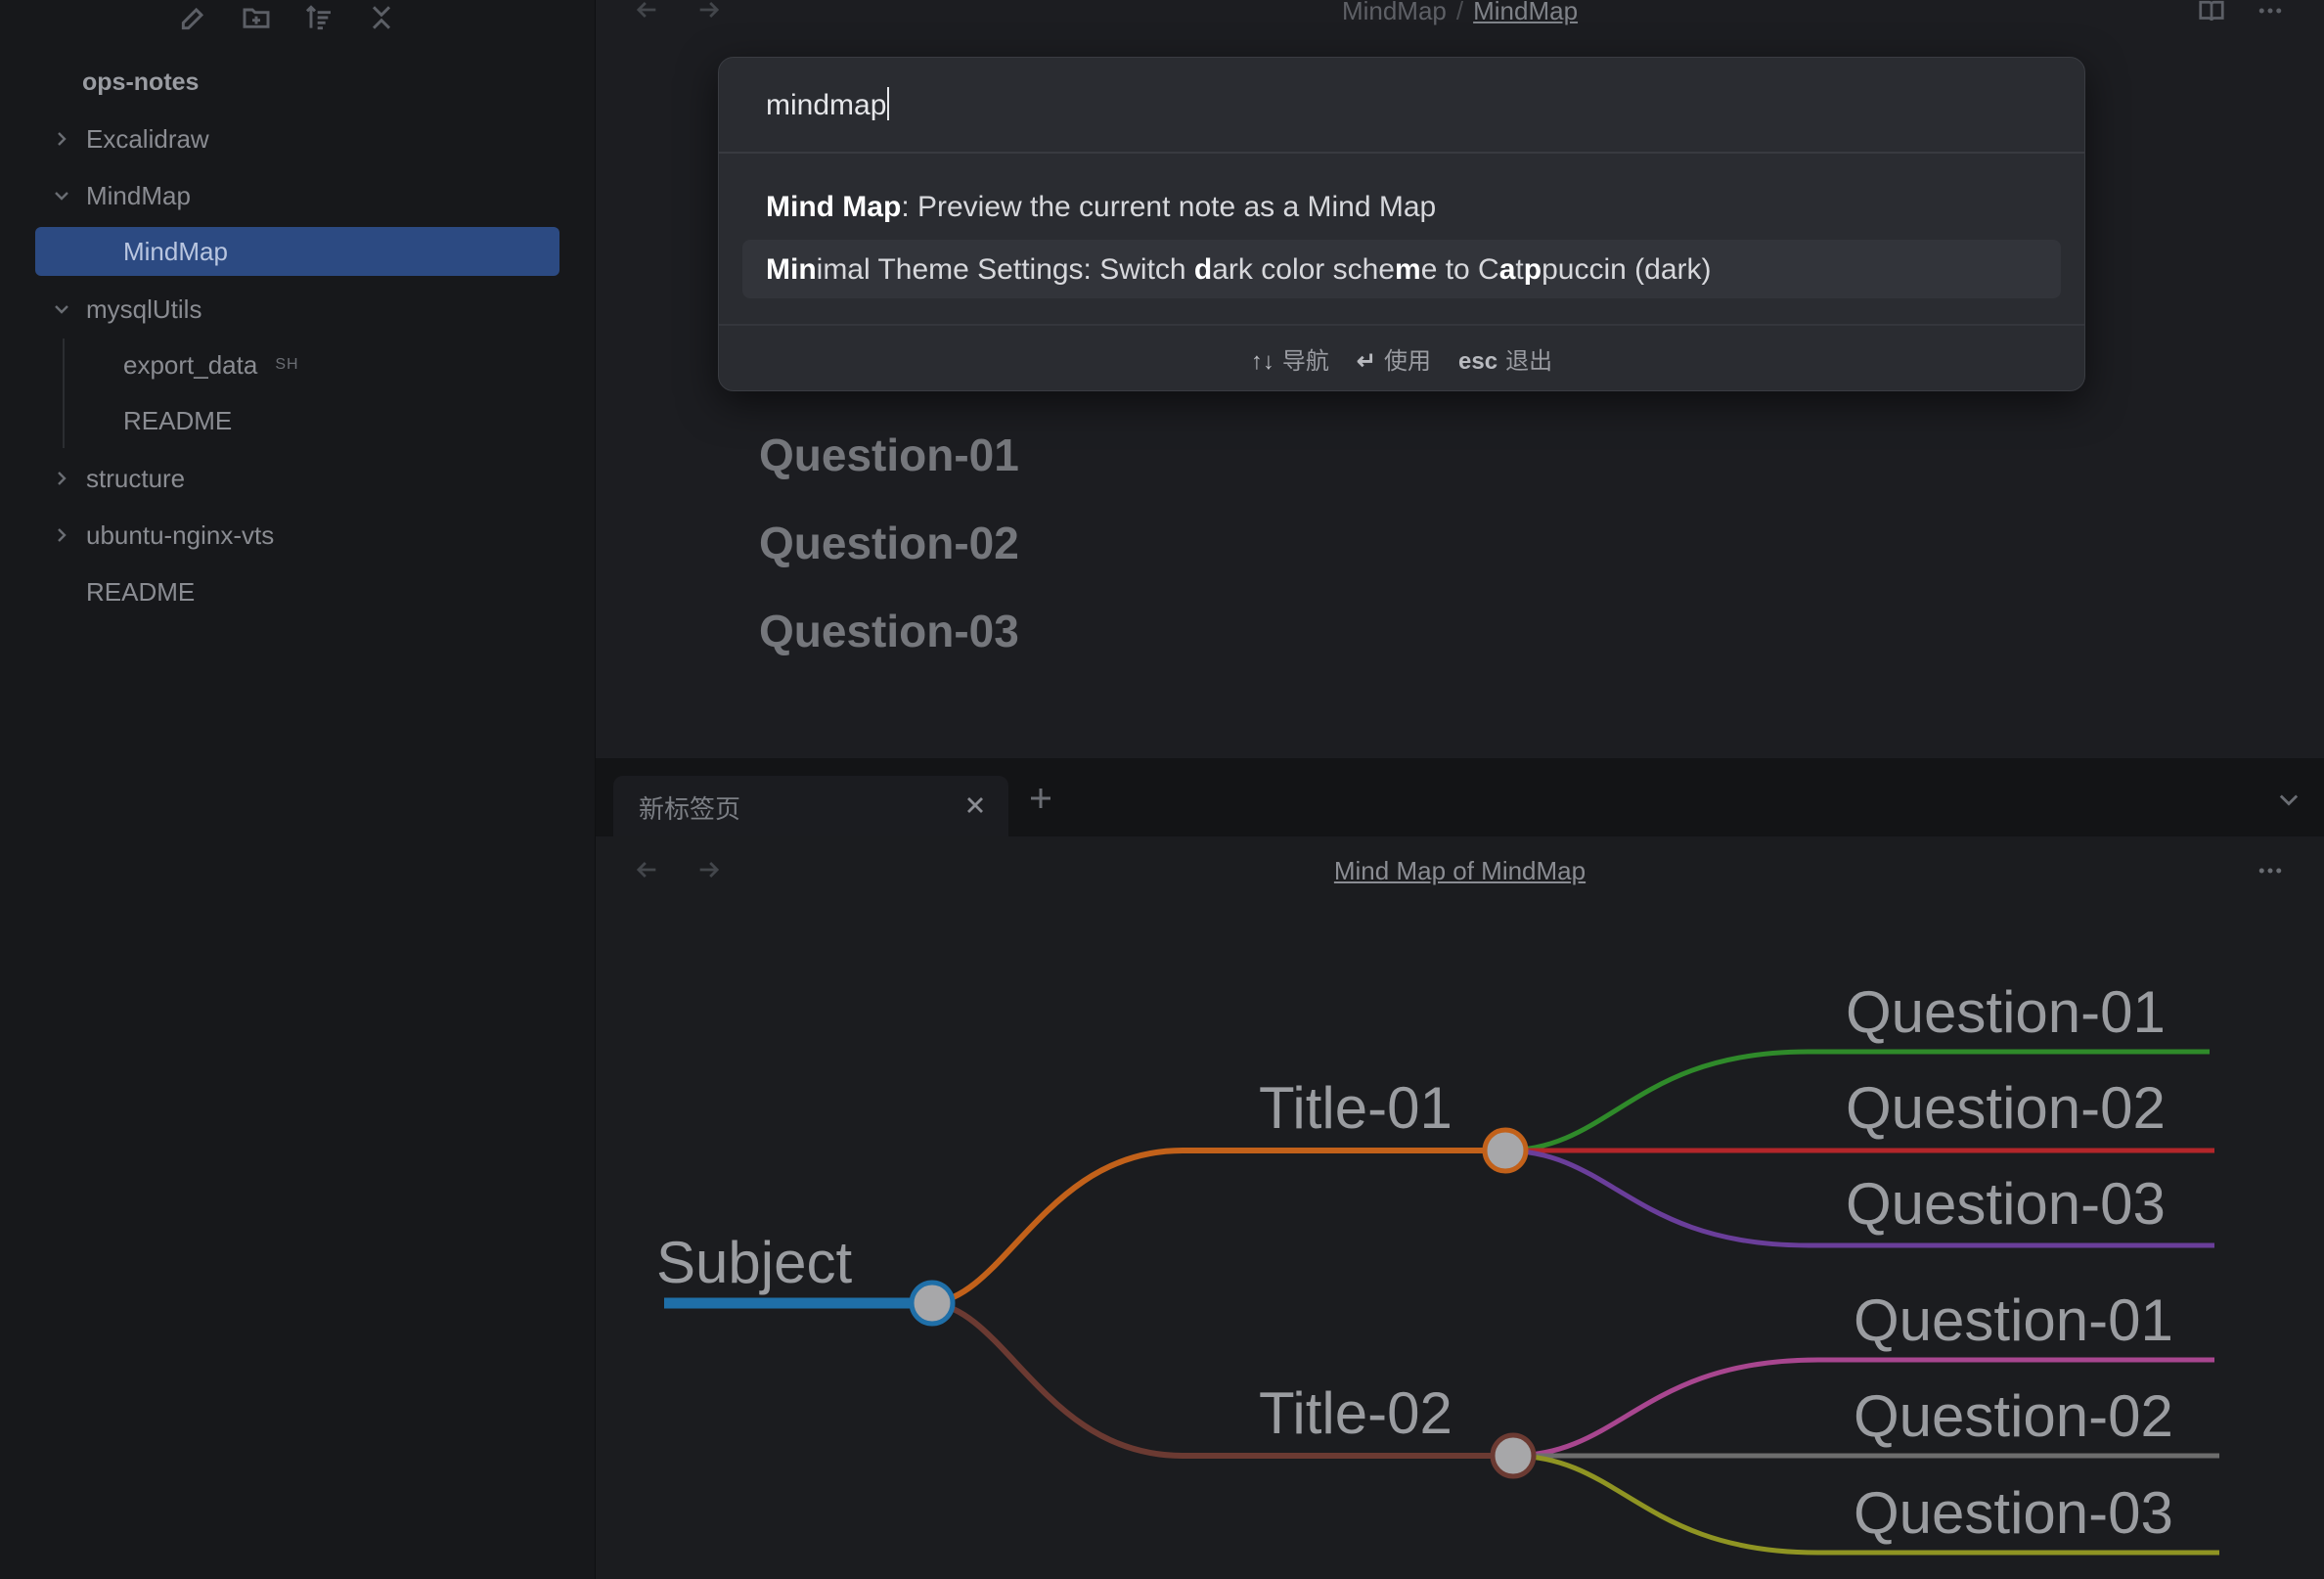 The height and width of the screenshot is (1579, 2324). I want to click on suggestion-rest: ark color sche, so click(1303, 269).